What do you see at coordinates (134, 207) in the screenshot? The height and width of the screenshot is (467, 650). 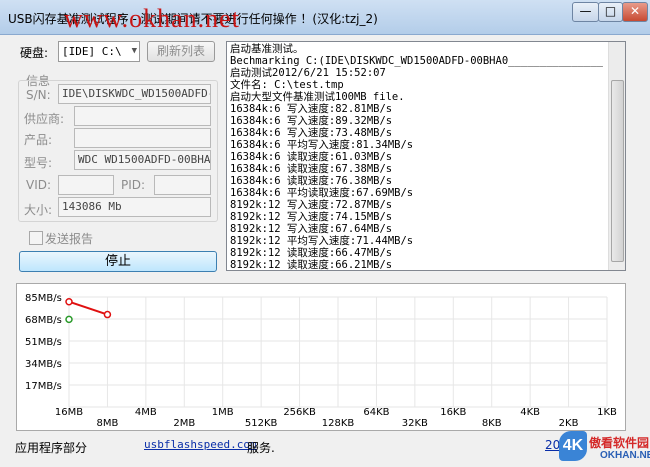 I see `size-field: 143086 Mb` at bounding box center [134, 207].